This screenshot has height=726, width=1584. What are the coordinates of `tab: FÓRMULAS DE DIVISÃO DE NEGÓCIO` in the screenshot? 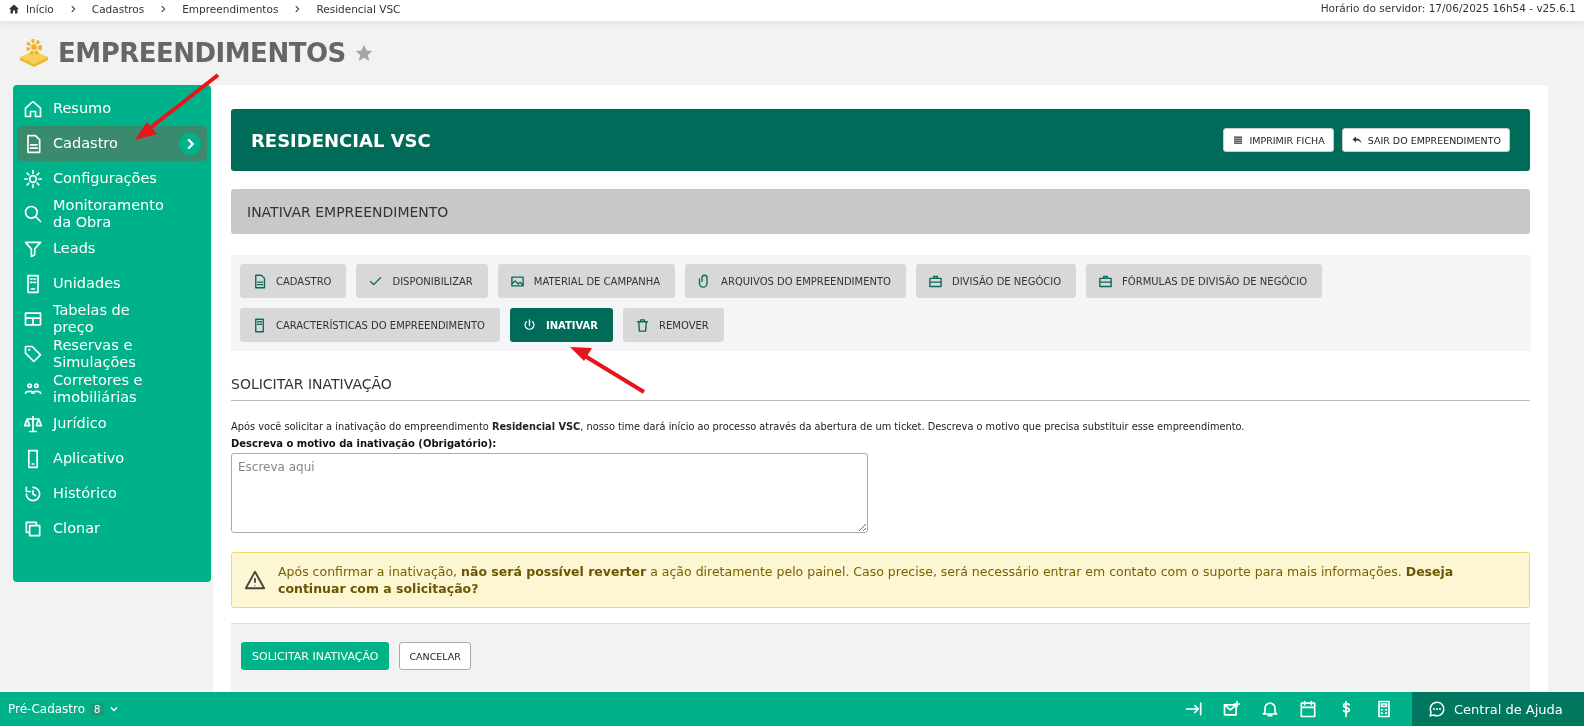 It's located at (1204, 281).